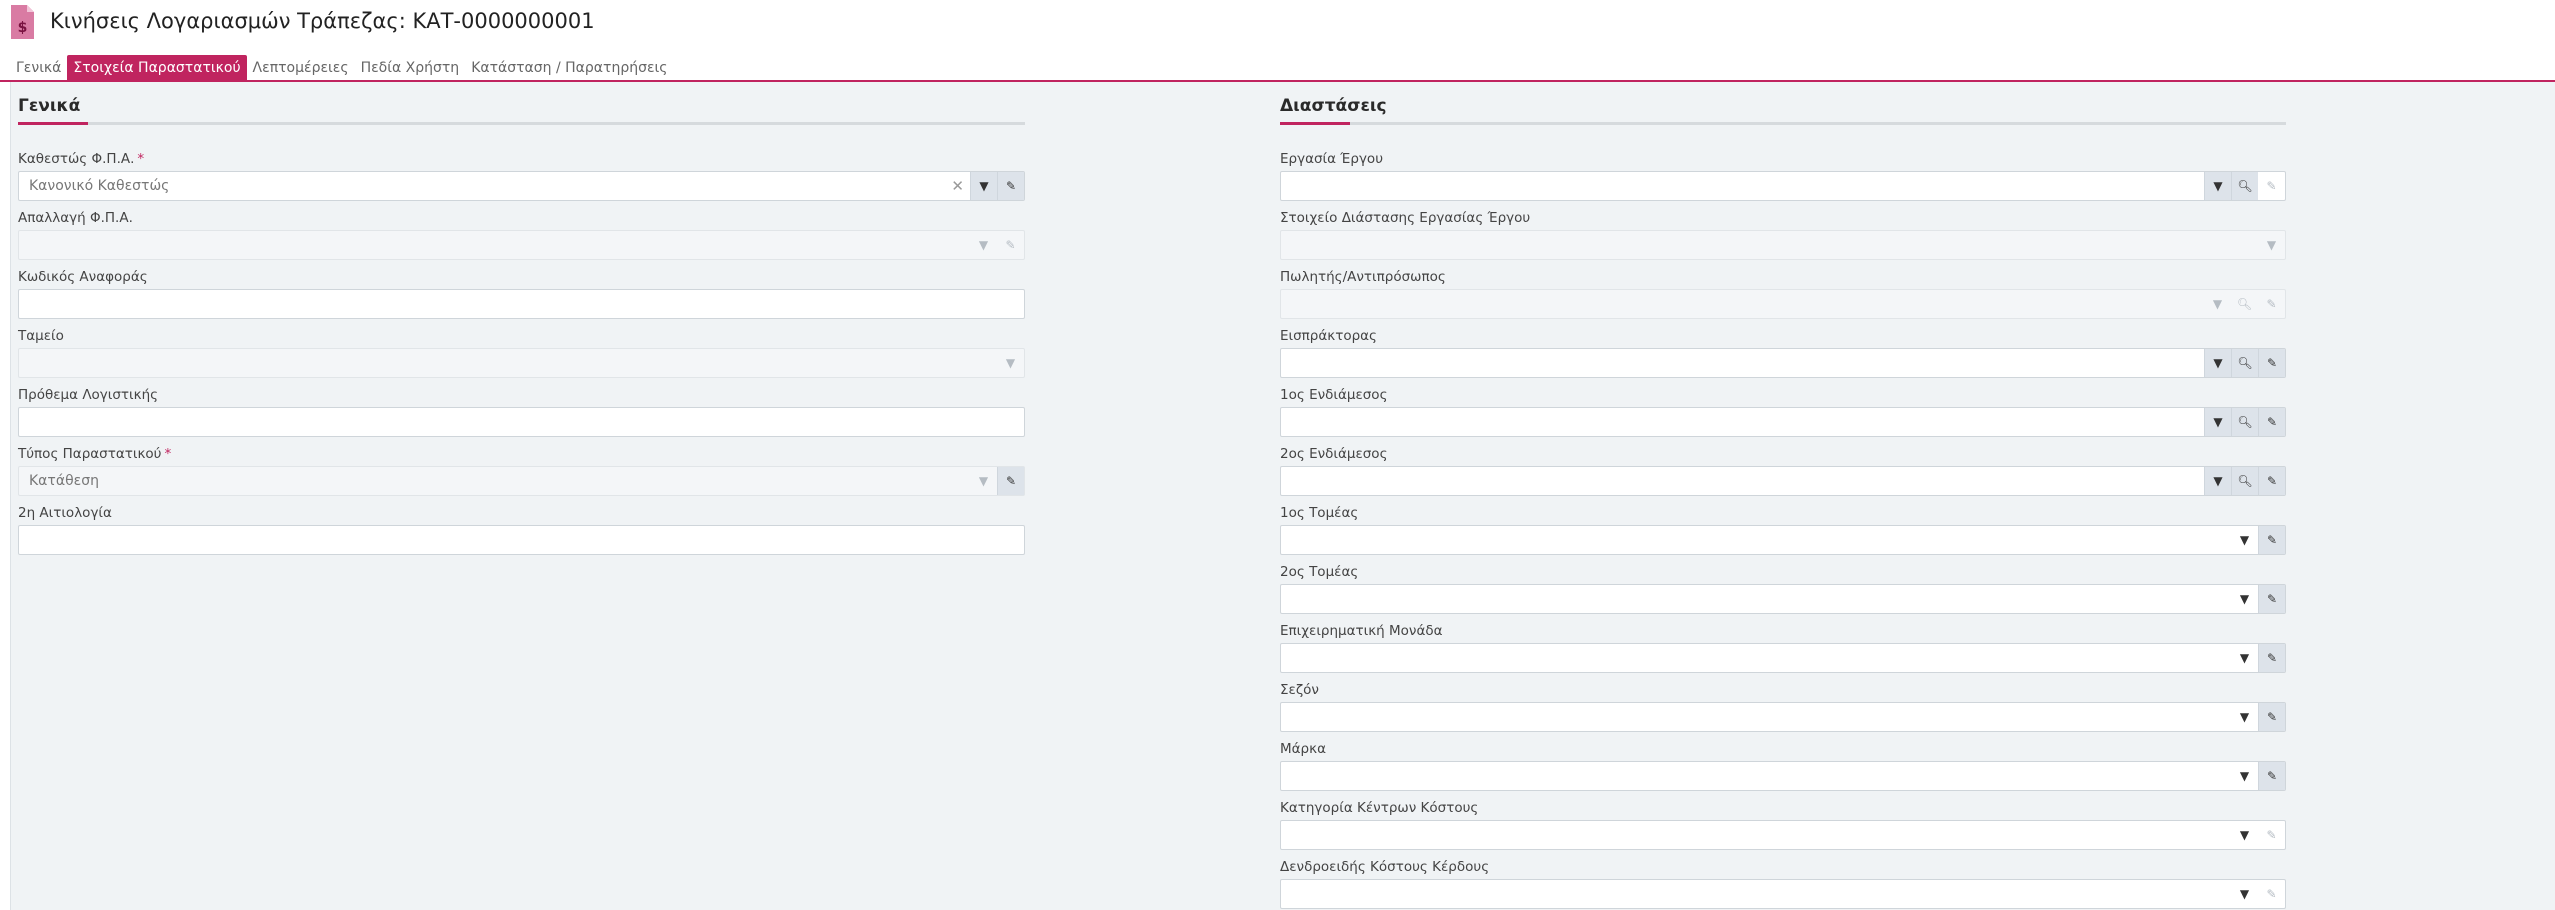 This screenshot has height=910, width=2555. Describe the element at coordinates (1334, 395) in the screenshot. I see `field-label: 1ος Ενδιάμεσος` at that location.